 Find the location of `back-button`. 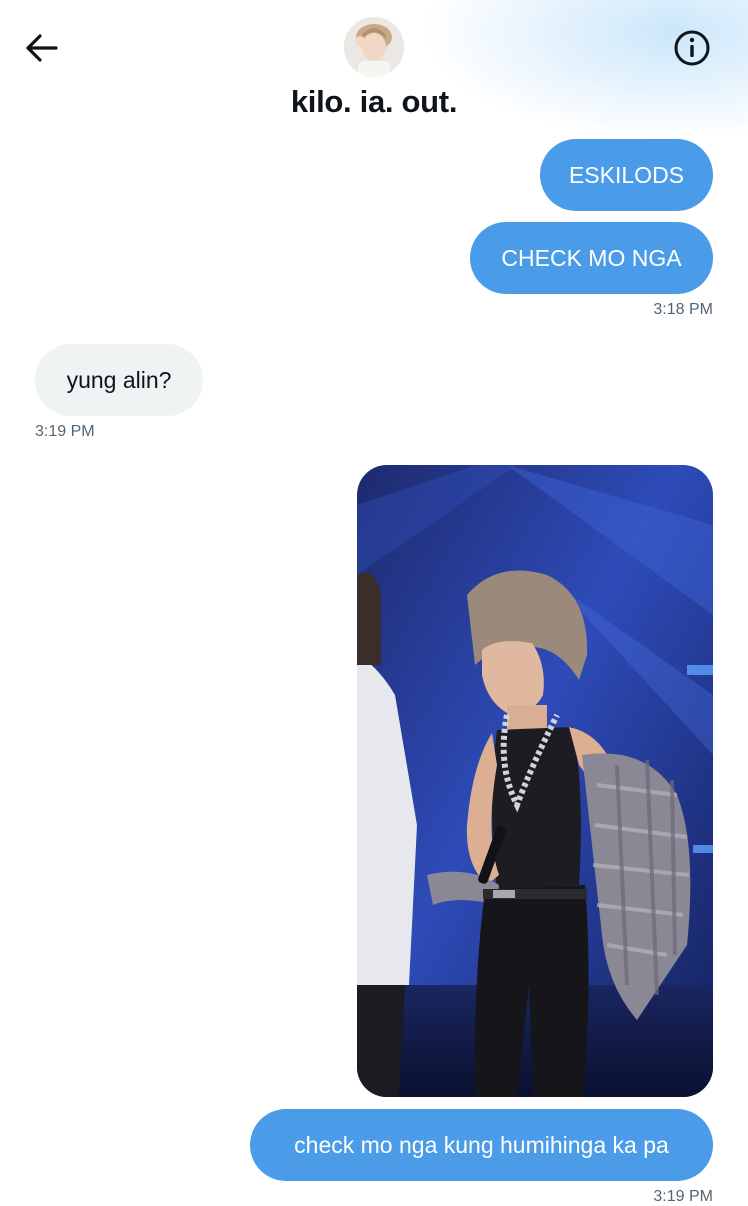

back-button is located at coordinates (42, 48).